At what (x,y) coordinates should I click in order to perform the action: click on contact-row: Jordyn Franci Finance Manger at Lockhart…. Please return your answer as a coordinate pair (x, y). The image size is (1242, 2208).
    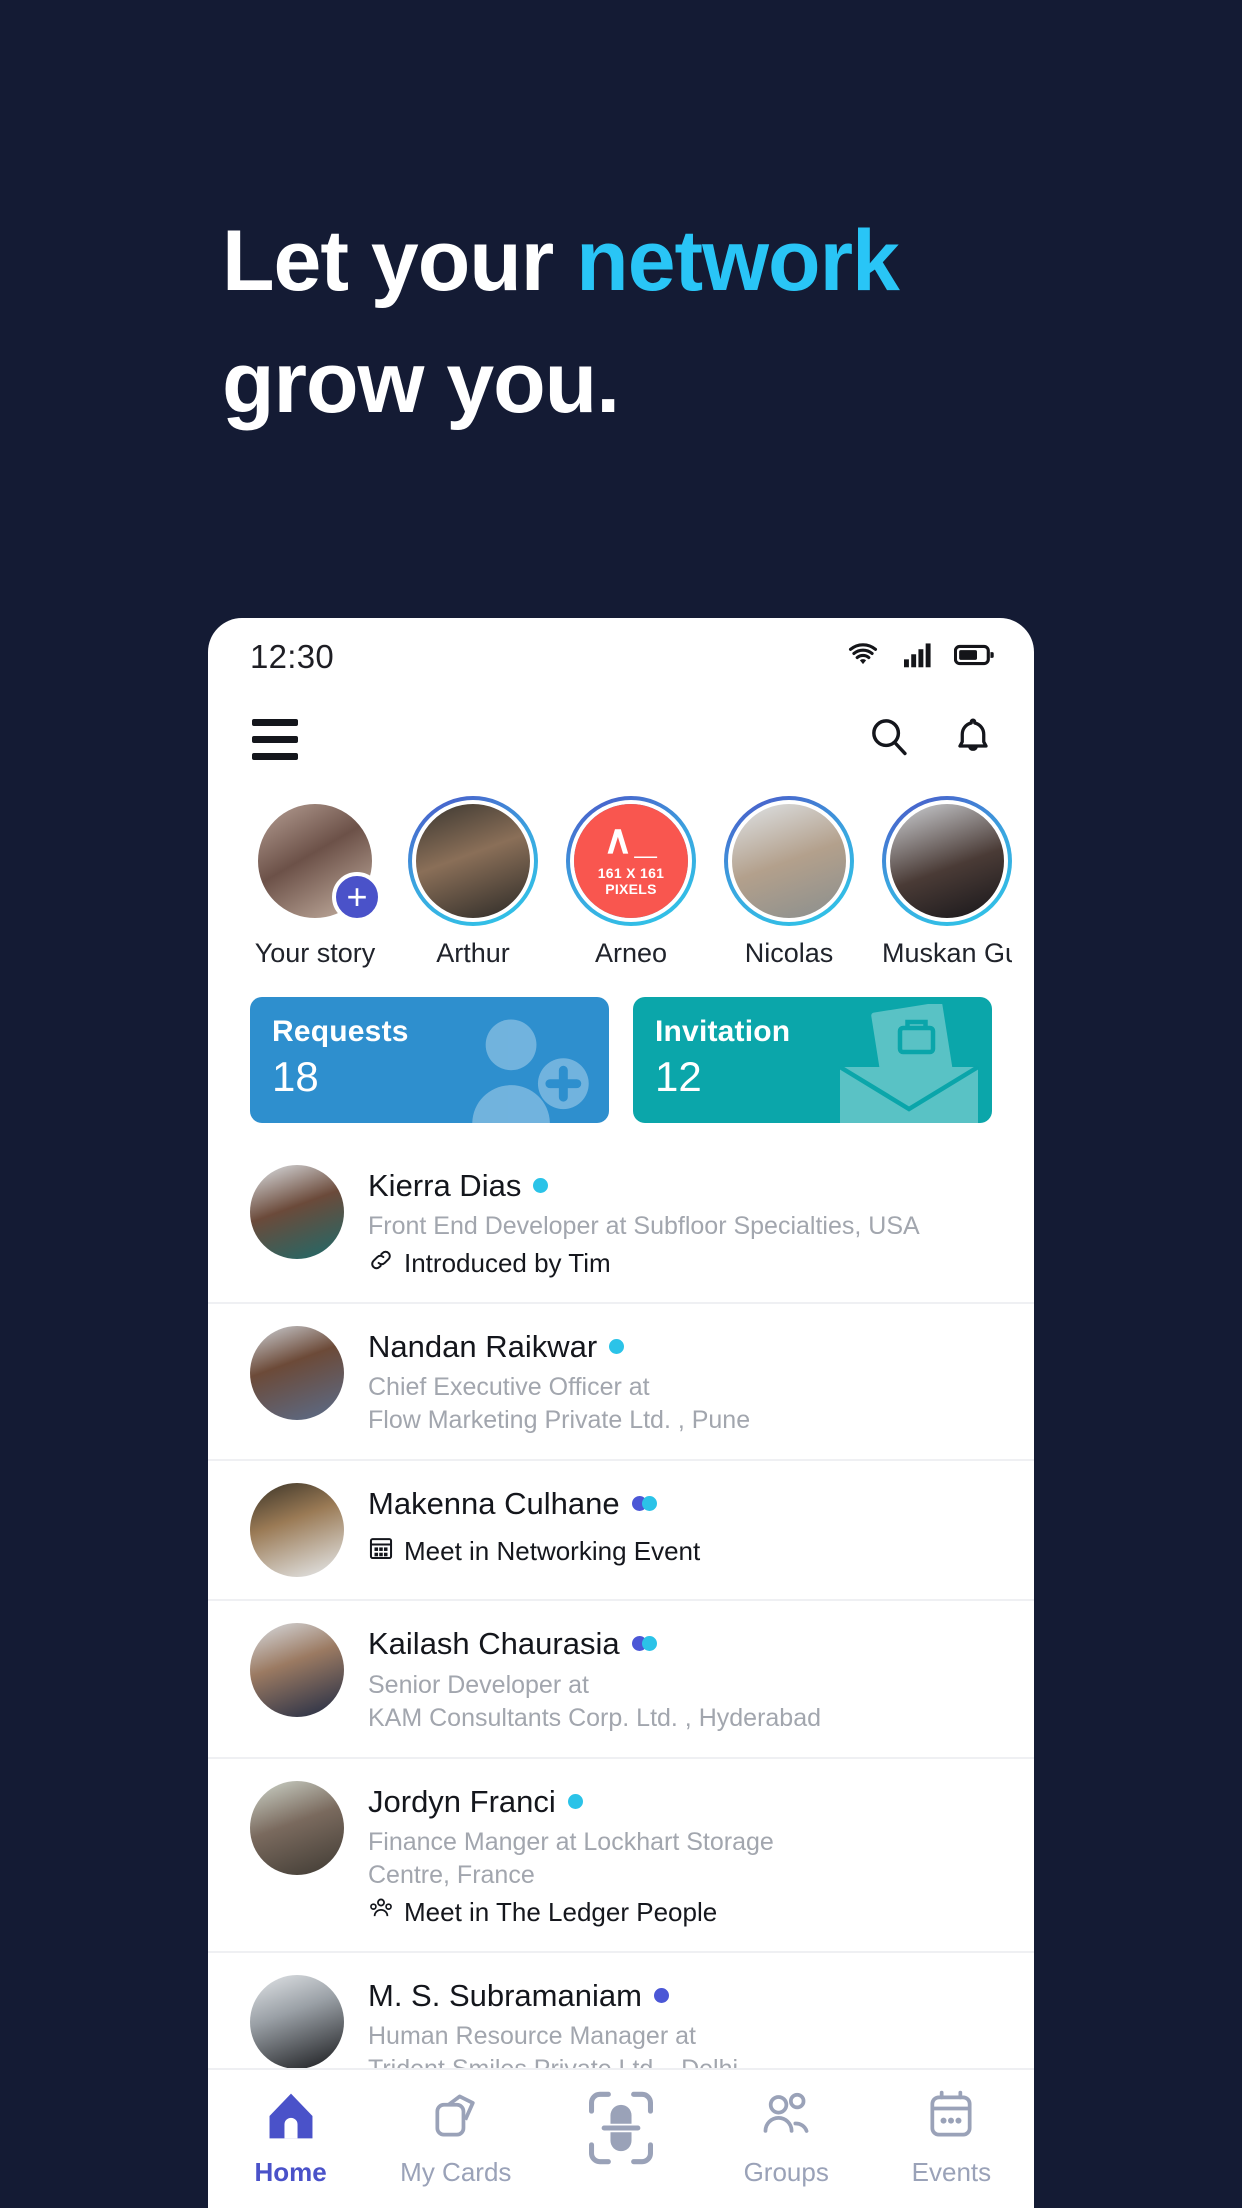
    Looking at the image, I should click on (621, 1856).